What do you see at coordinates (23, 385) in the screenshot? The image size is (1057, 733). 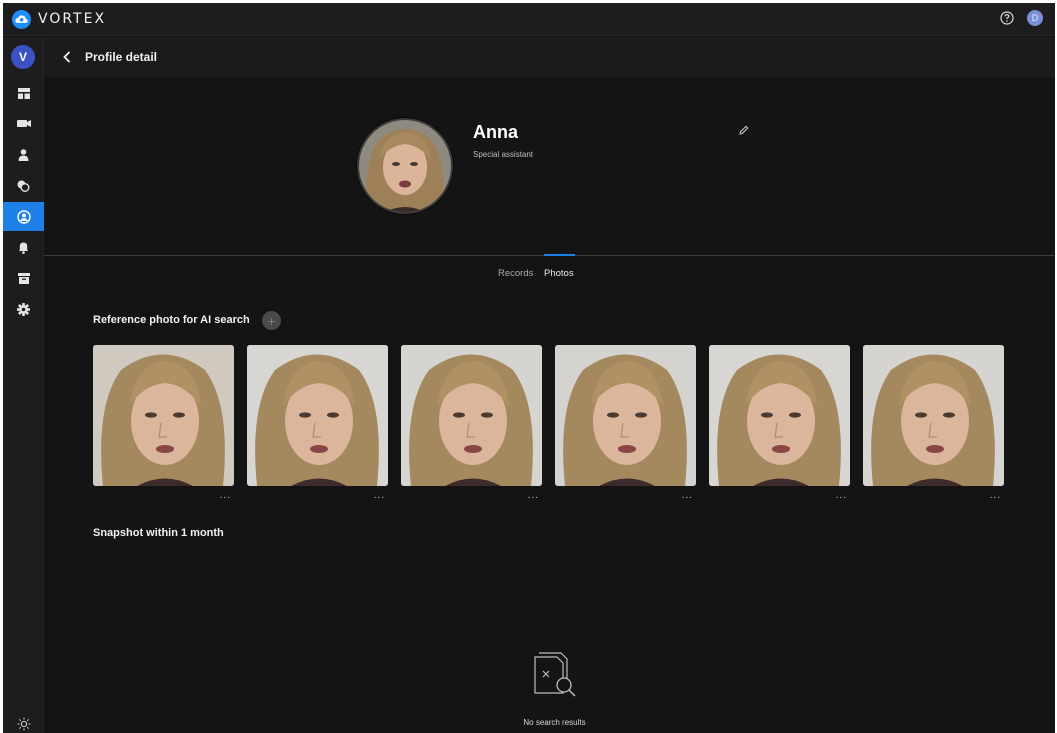 I see `sidebar: V` at bounding box center [23, 385].